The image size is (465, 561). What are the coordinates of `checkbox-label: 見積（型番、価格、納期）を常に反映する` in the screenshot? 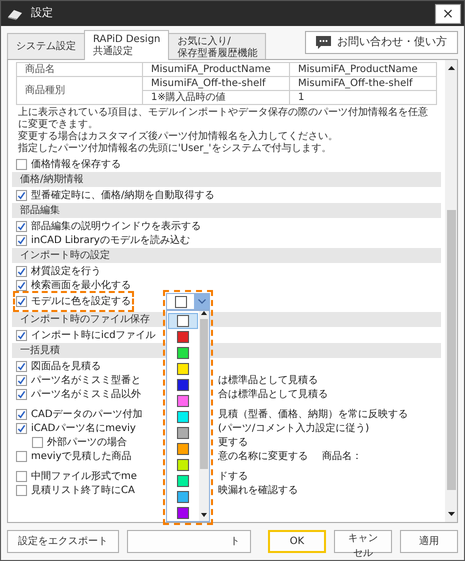 It's located at (313, 415).